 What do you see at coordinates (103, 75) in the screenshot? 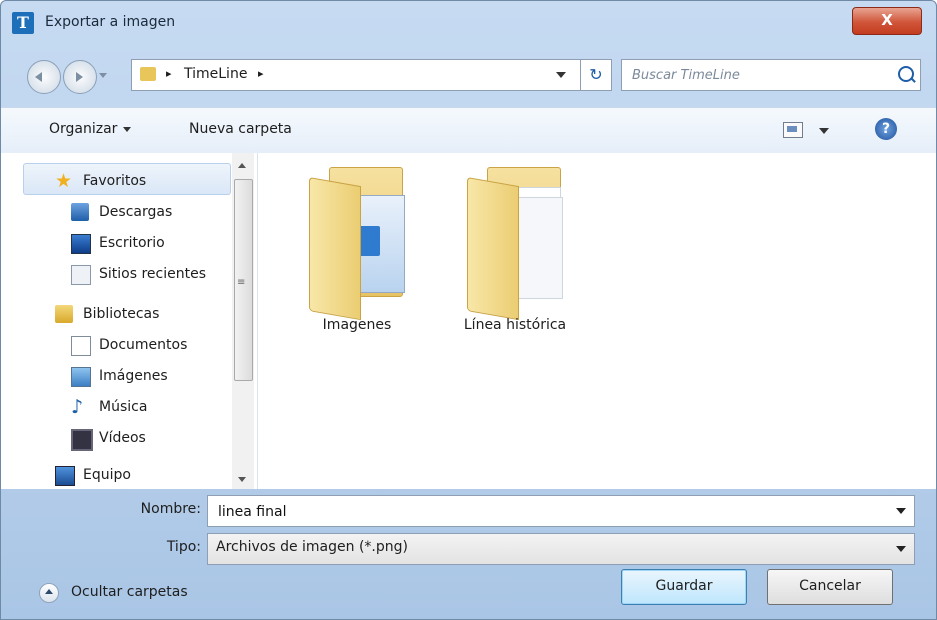
I see `recent-locations-dropdown` at bounding box center [103, 75].